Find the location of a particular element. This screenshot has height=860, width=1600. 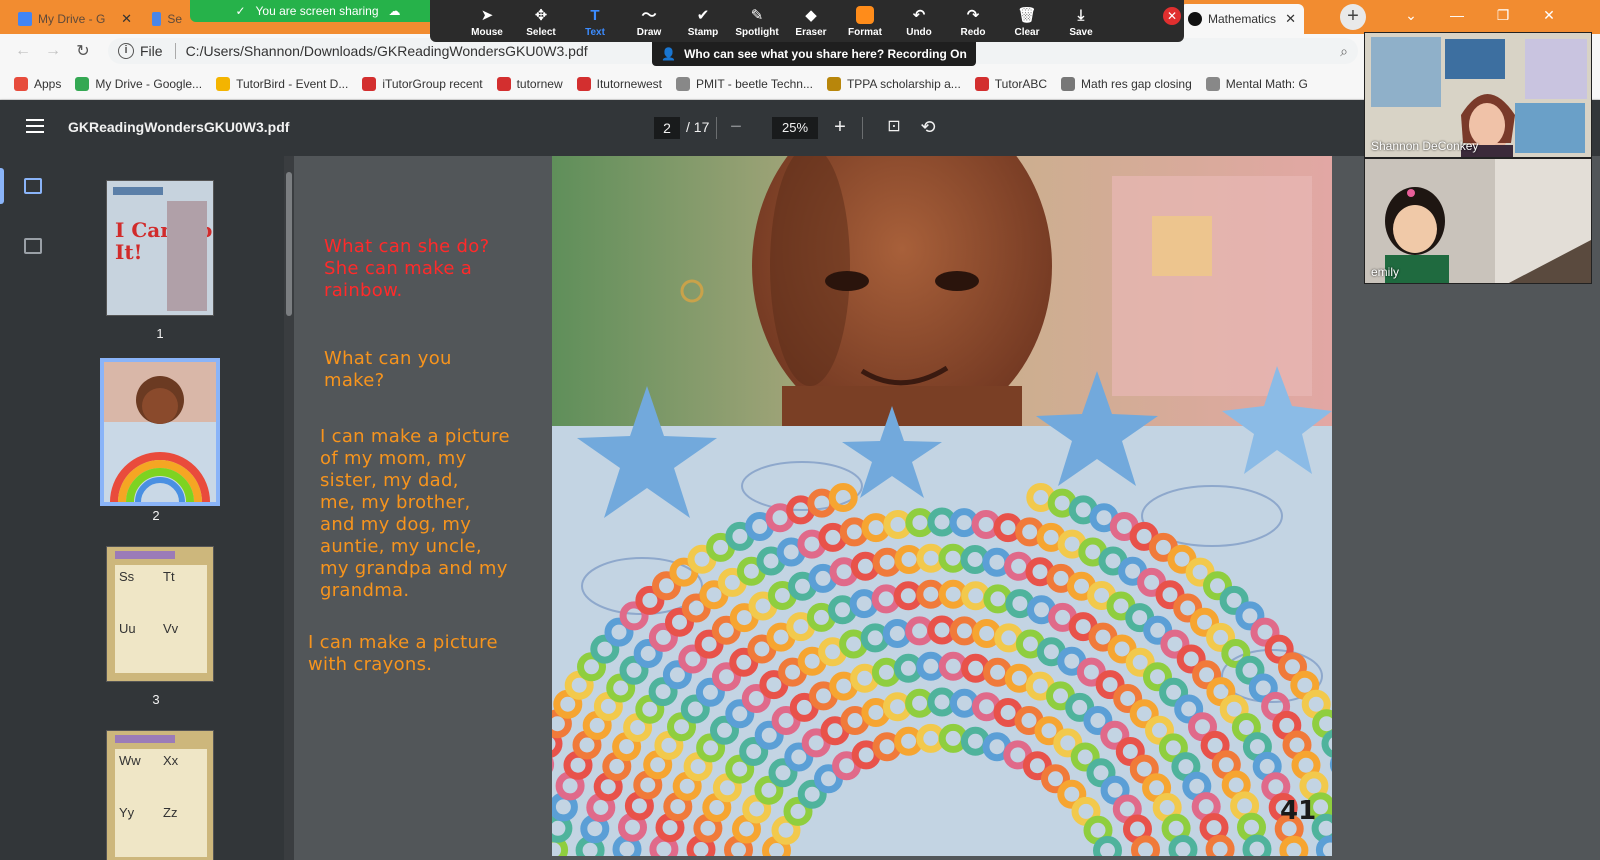

bookmark-item: Mental Math: G is located at coordinates (1256, 83).